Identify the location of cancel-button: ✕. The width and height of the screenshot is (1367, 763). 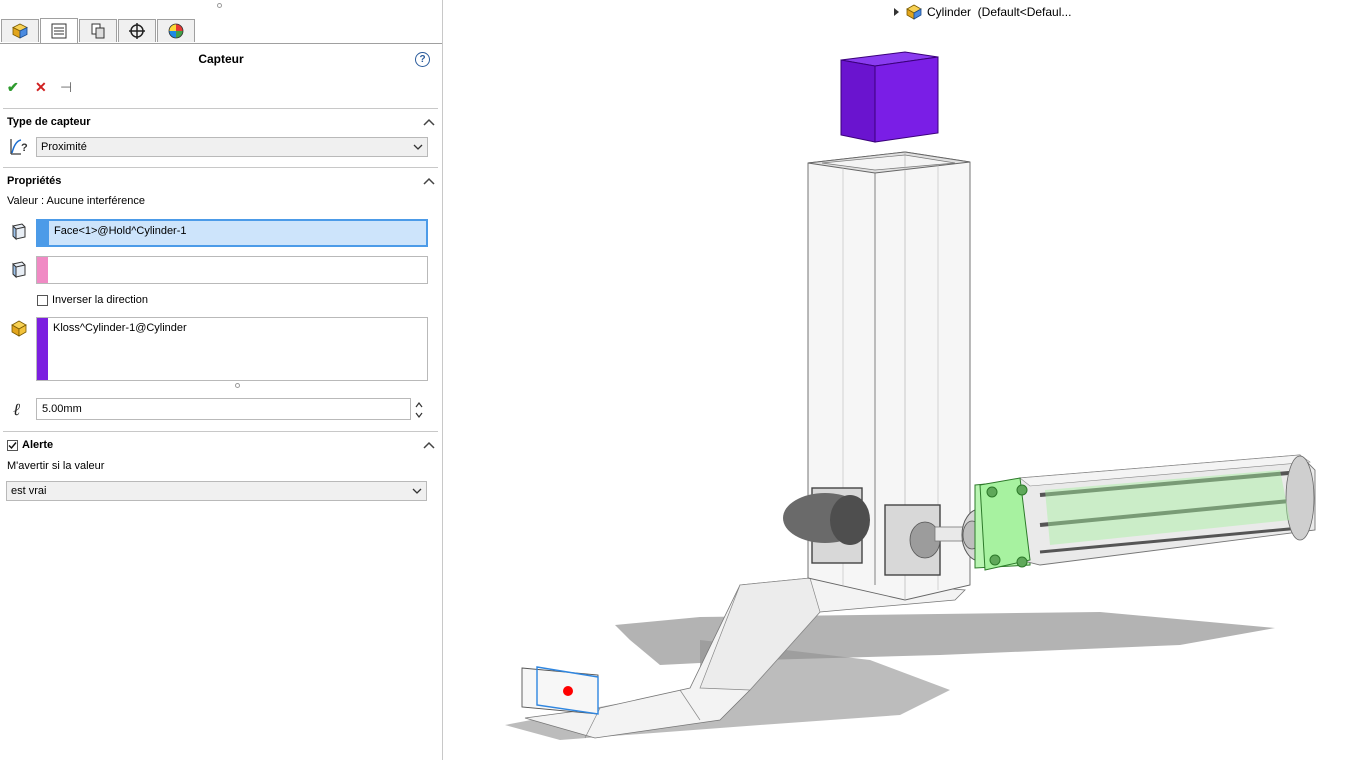
(41, 87).